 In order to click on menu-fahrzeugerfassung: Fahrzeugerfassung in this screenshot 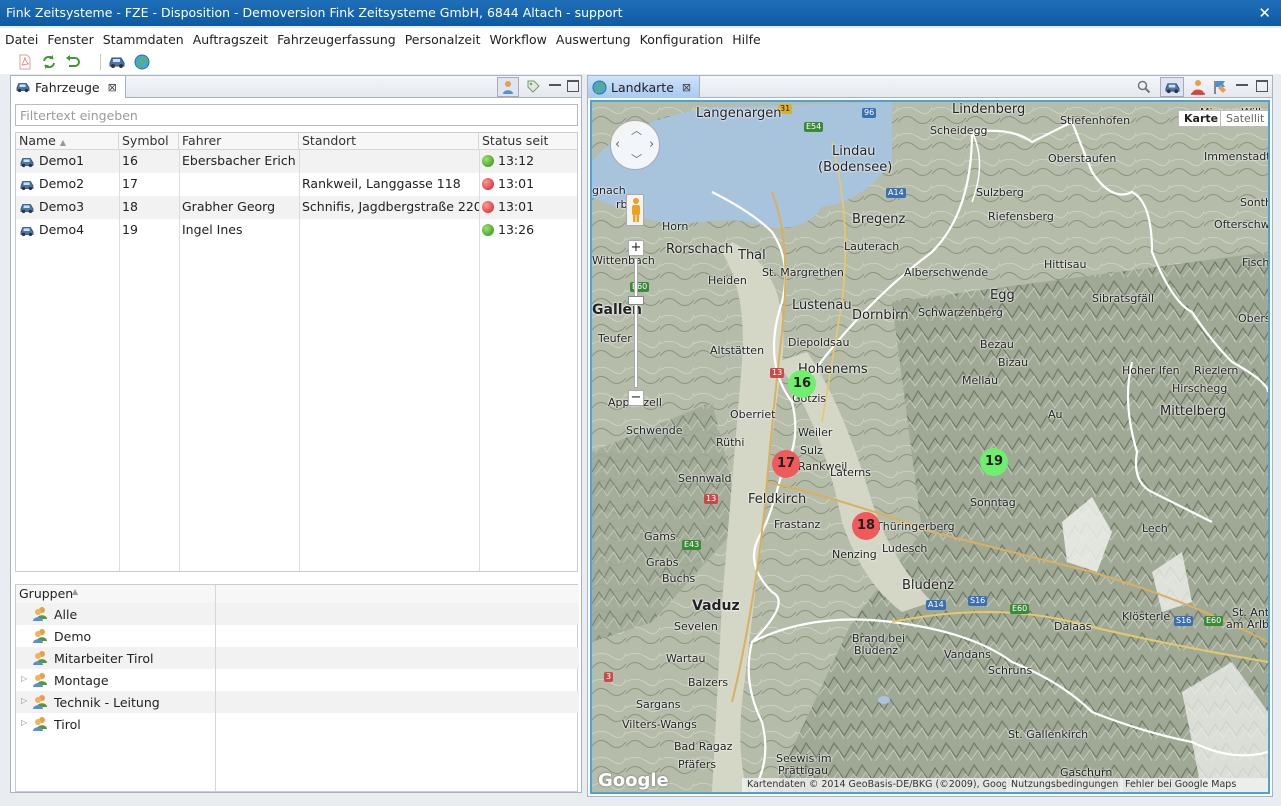, I will do `click(336, 37)`.